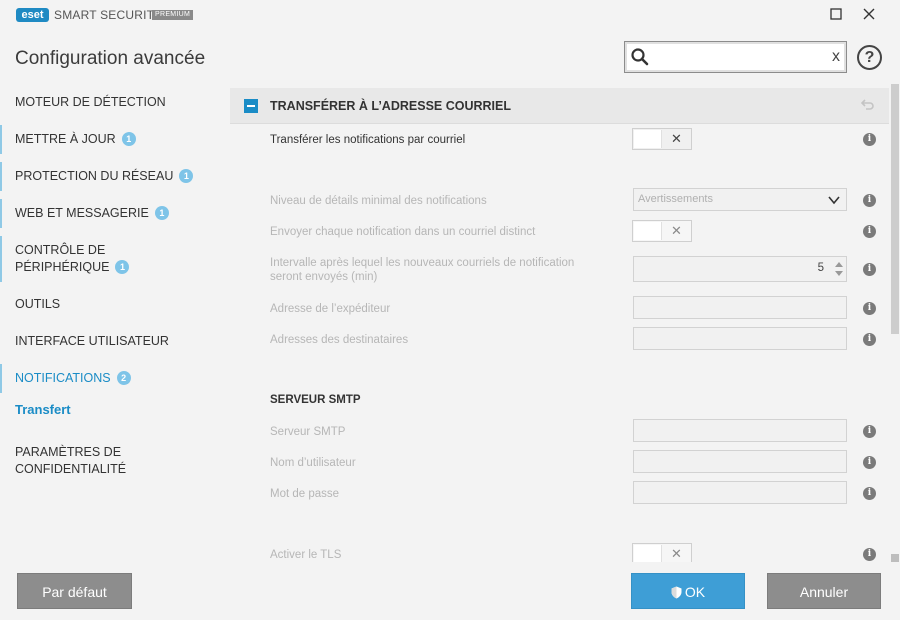 The width and height of the screenshot is (900, 620). I want to click on sidebar-item-network-protection: PROTECTION DU RÉSEAU 1, so click(104, 176).